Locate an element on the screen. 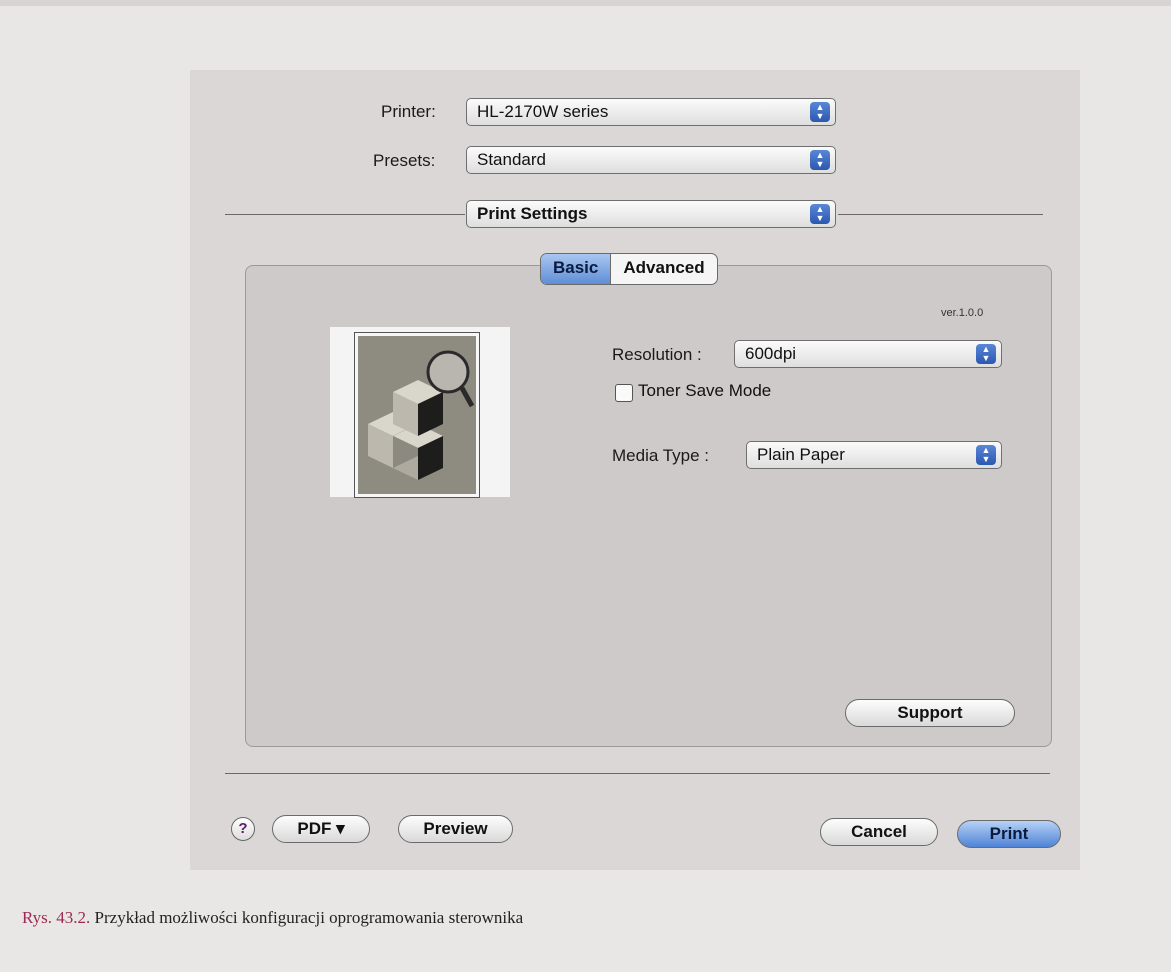  preview-button: Preview is located at coordinates (455, 829).